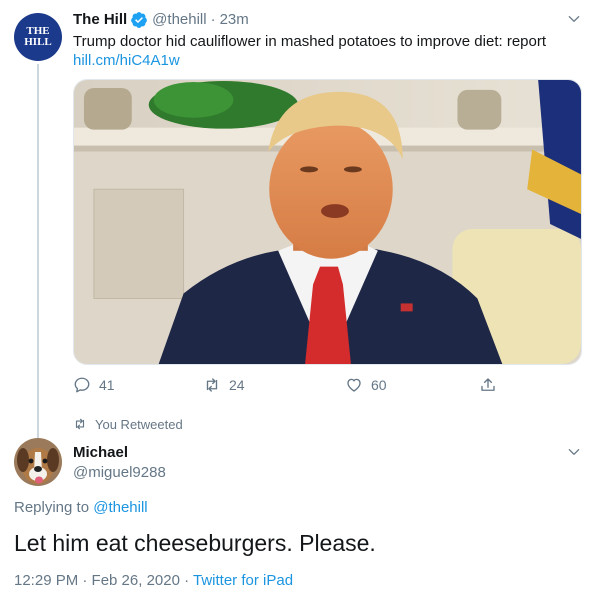  Describe the element at coordinates (379, 385) in the screenshot. I see `like-count: 60` at that location.